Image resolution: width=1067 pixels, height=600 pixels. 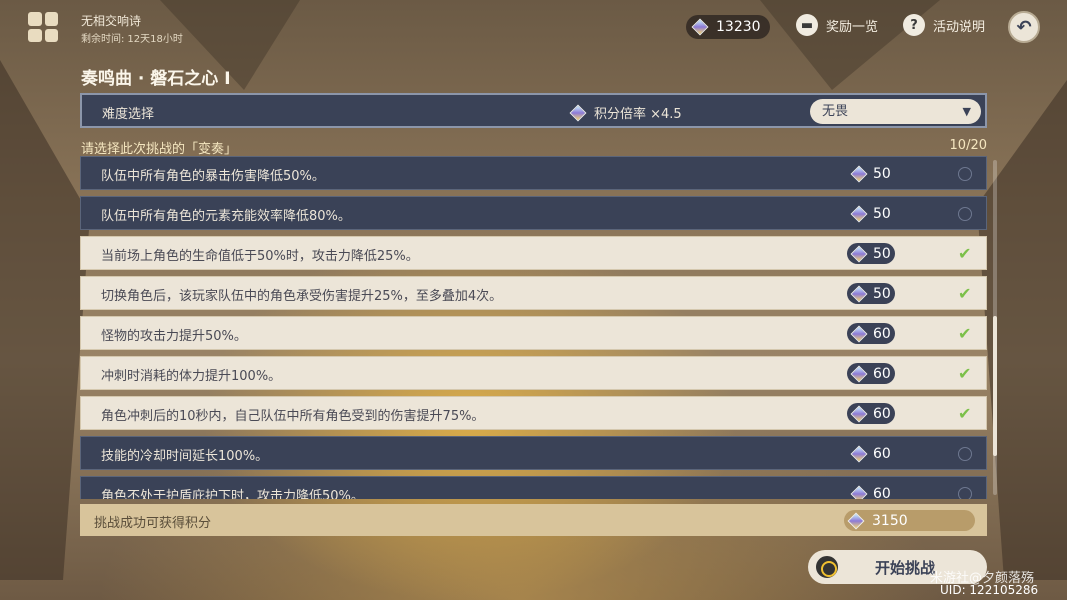 I want to click on variation-text: 怪物的攻击力提升50%。, so click(x=174, y=336).